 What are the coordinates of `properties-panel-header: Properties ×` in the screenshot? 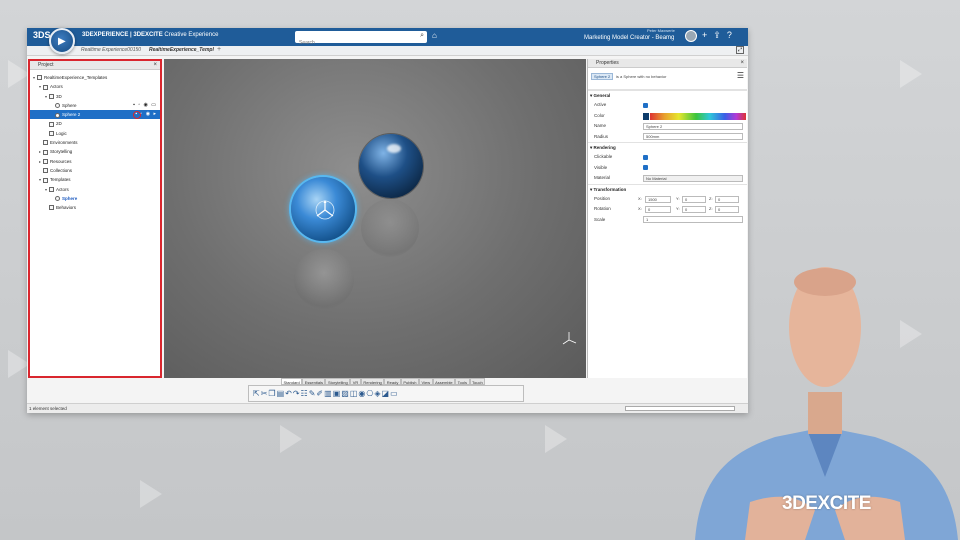 It's located at (667, 63).